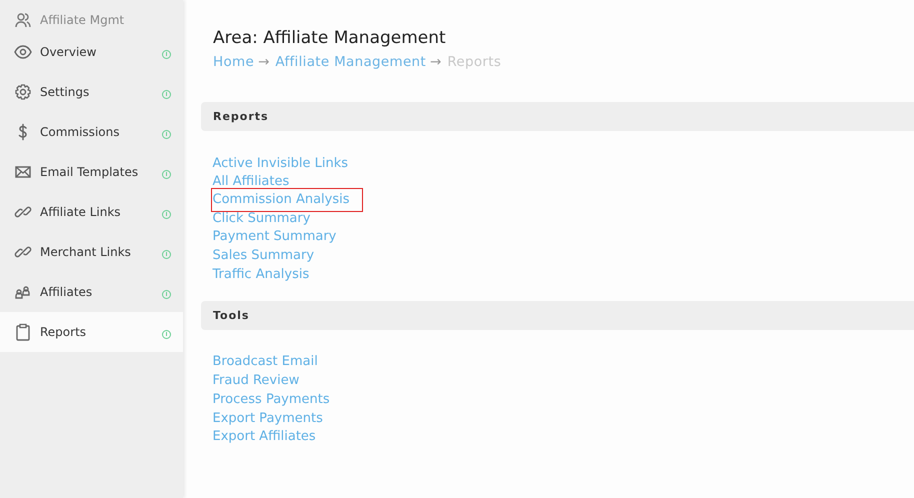 This screenshot has height=498, width=914. I want to click on clipboard-icon, so click(23, 332).